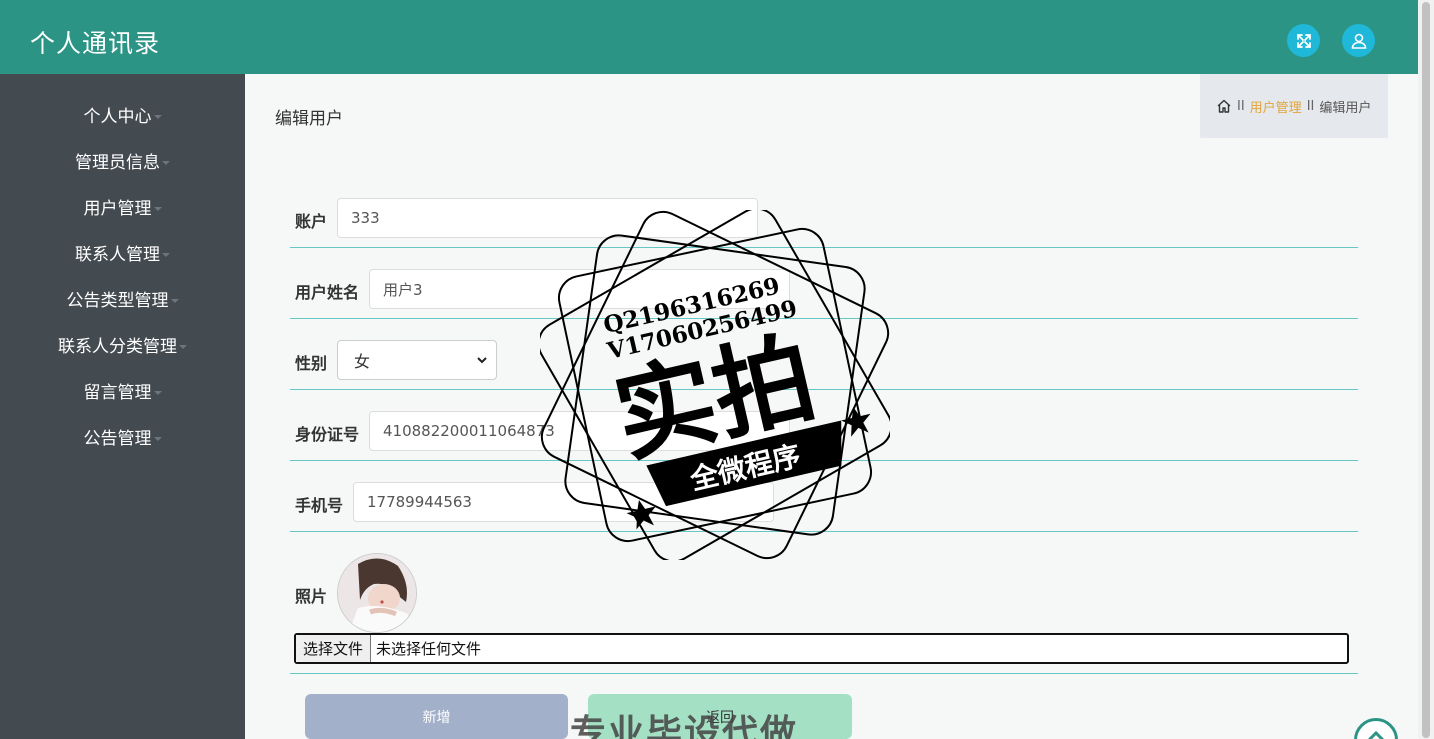 This screenshot has height=739, width=1434. I want to click on sidebar-item-label: 公告类型管理, so click(117, 301).